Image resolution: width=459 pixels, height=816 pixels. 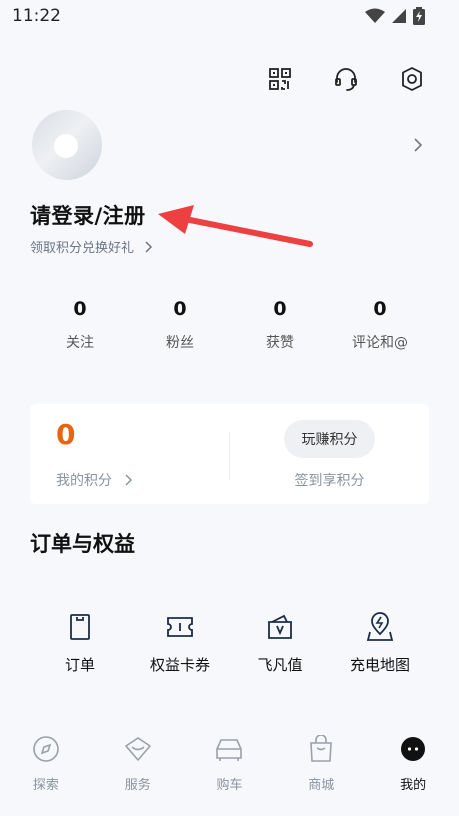 What do you see at coordinates (229, 749) in the screenshot?
I see `car-icon` at bounding box center [229, 749].